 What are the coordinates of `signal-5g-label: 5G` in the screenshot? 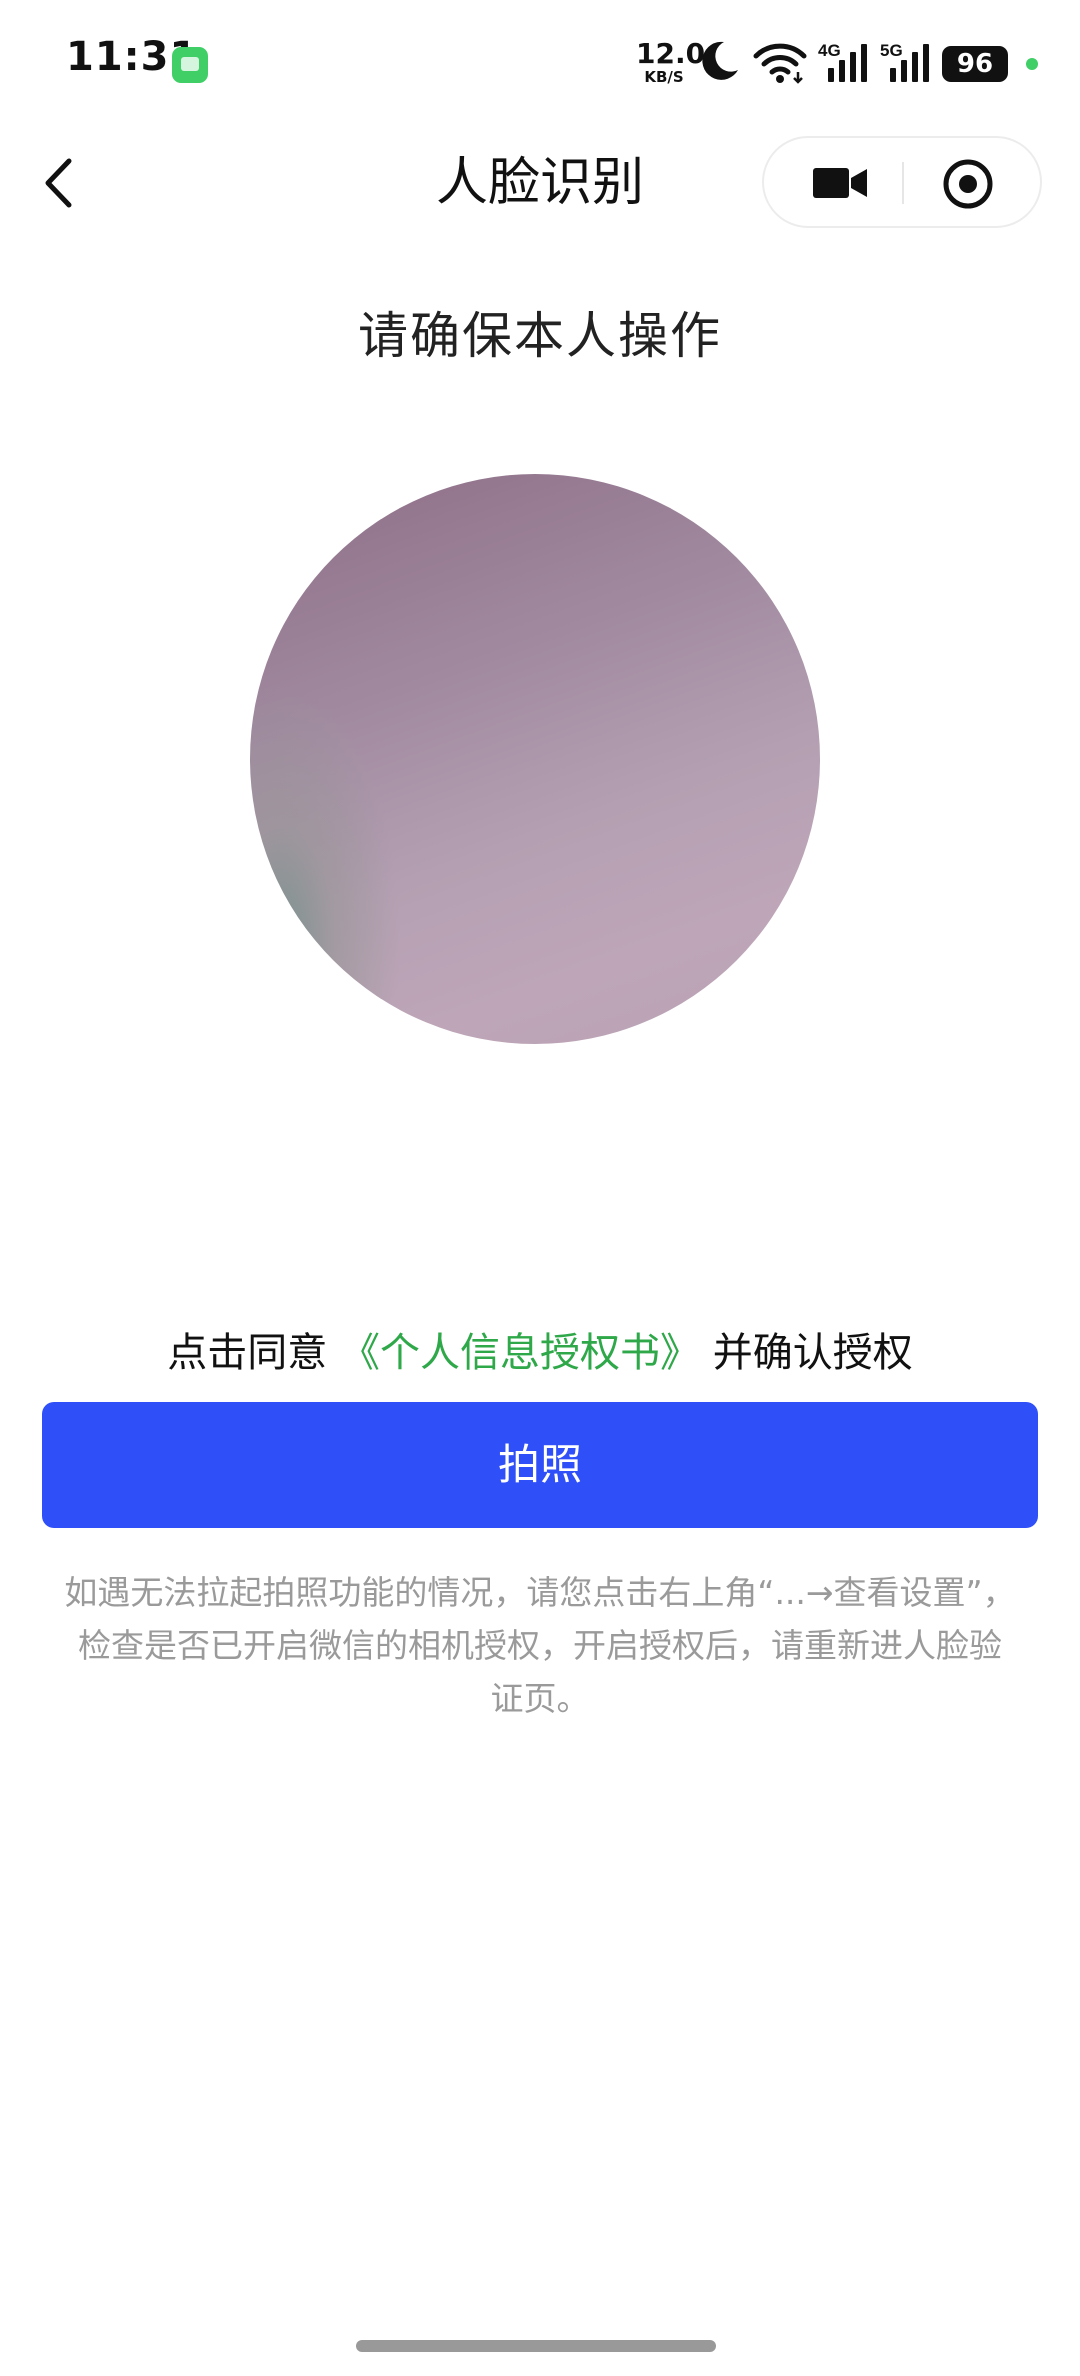 It's located at (891, 50).